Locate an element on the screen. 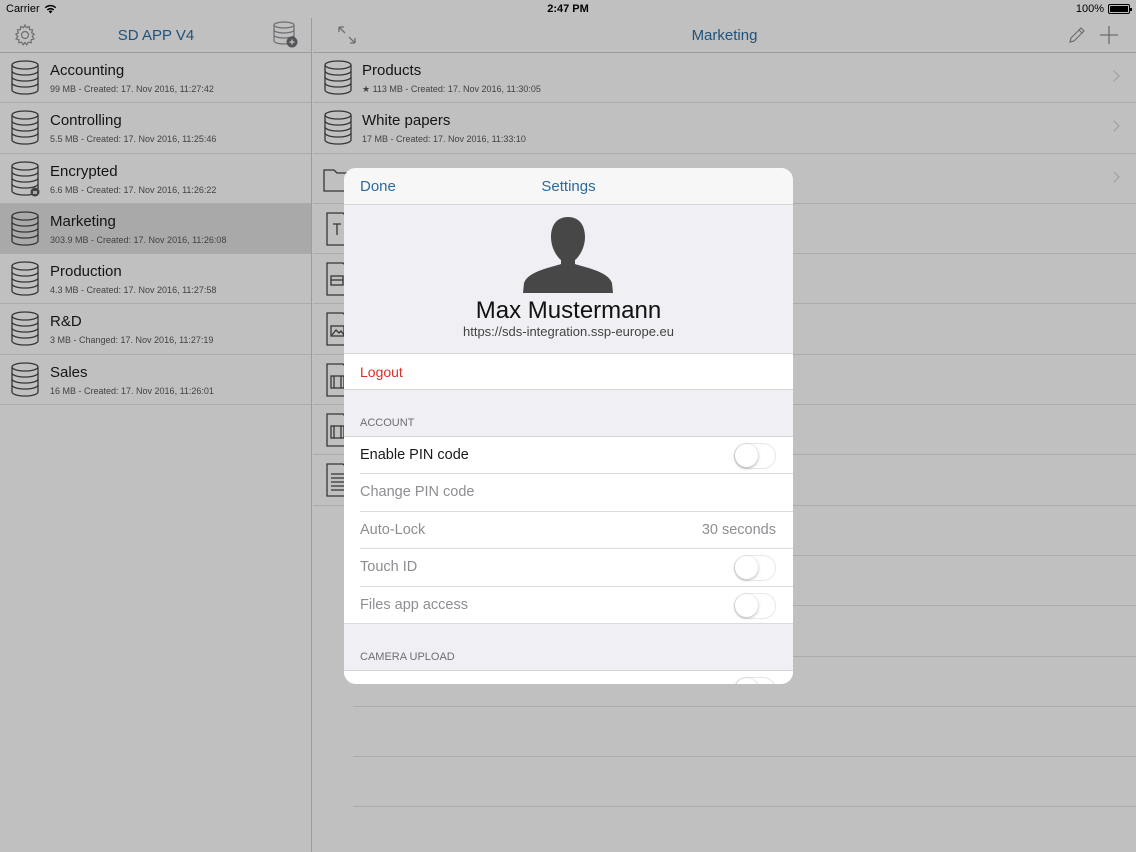 The width and height of the screenshot is (1136, 852). account-section-header: ACCOUNT is located at coordinates (568, 413).